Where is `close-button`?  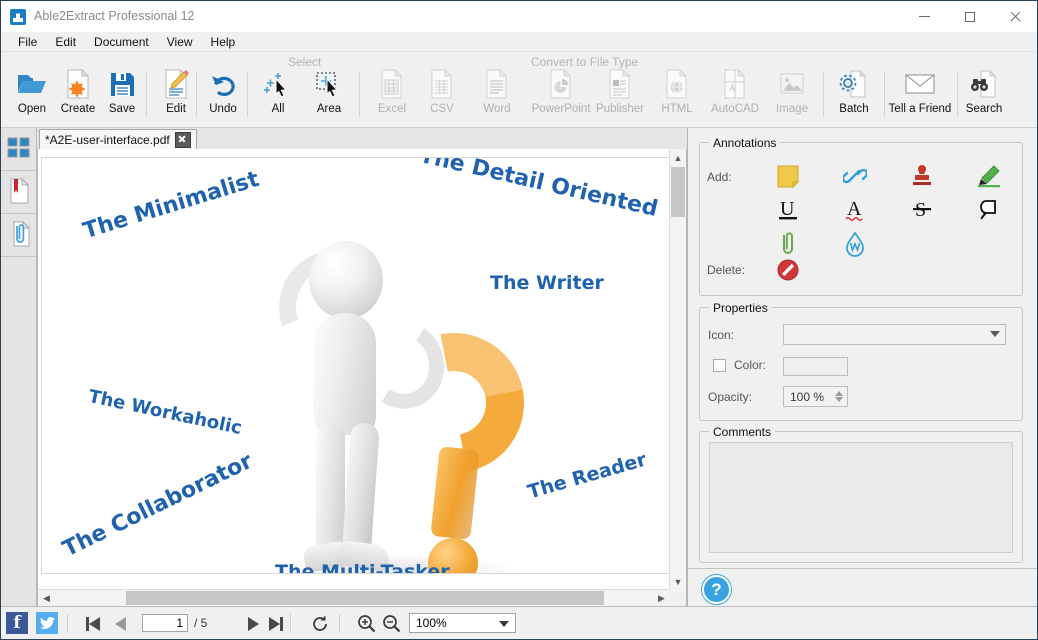 close-button is located at coordinates (1014, 16).